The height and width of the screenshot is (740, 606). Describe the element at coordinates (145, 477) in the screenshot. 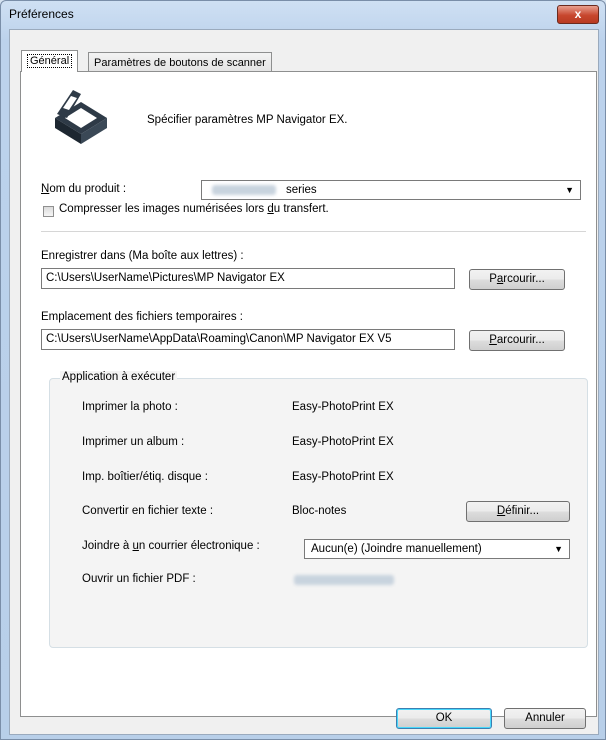

I see `disc-label-label: Imp. boîtier/étiq. disque :` at that location.